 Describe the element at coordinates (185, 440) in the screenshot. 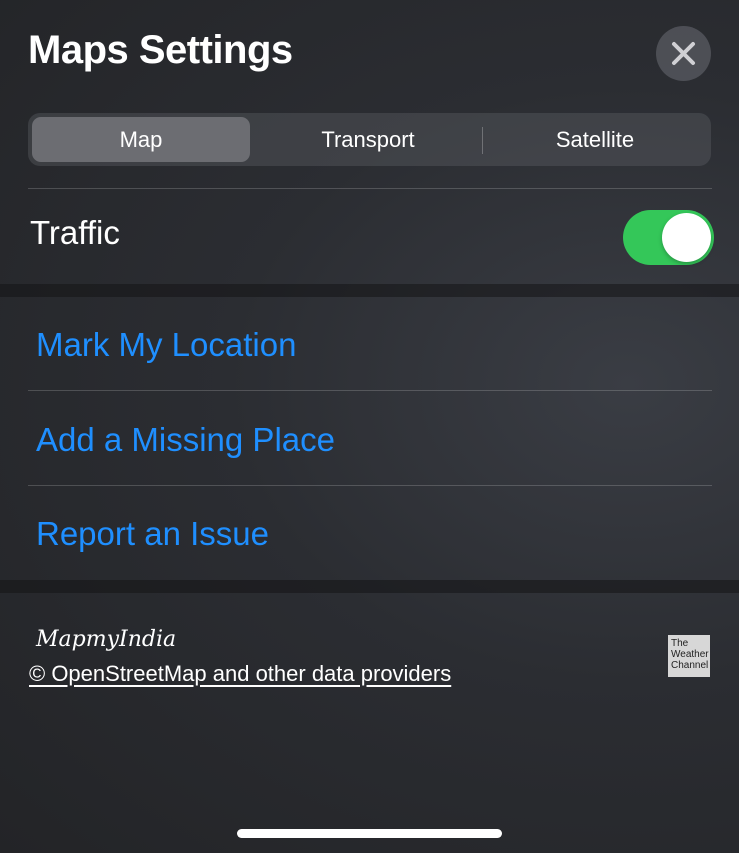

I see `add-missing-place-button: Add a Missing Place` at that location.